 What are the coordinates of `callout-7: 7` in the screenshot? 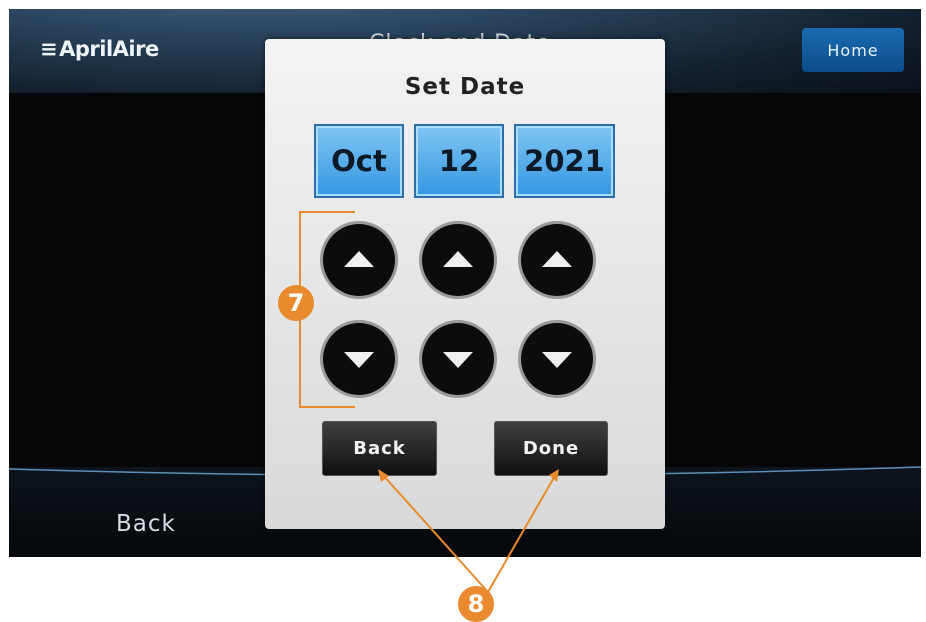 It's located at (296, 303).